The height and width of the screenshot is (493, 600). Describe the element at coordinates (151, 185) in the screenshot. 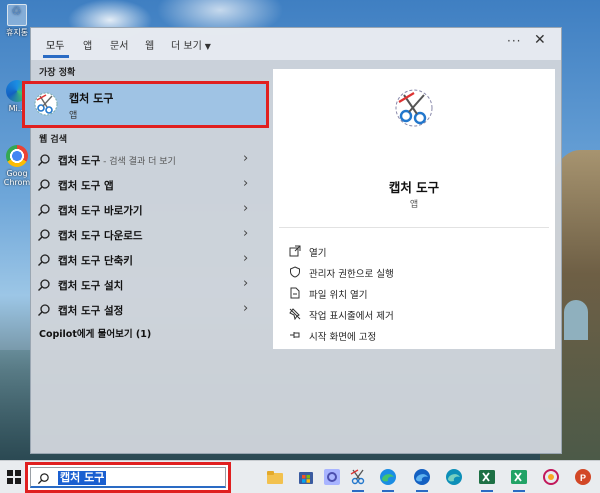

I see `web-result-item: 캡처 도구 앱 ›` at that location.